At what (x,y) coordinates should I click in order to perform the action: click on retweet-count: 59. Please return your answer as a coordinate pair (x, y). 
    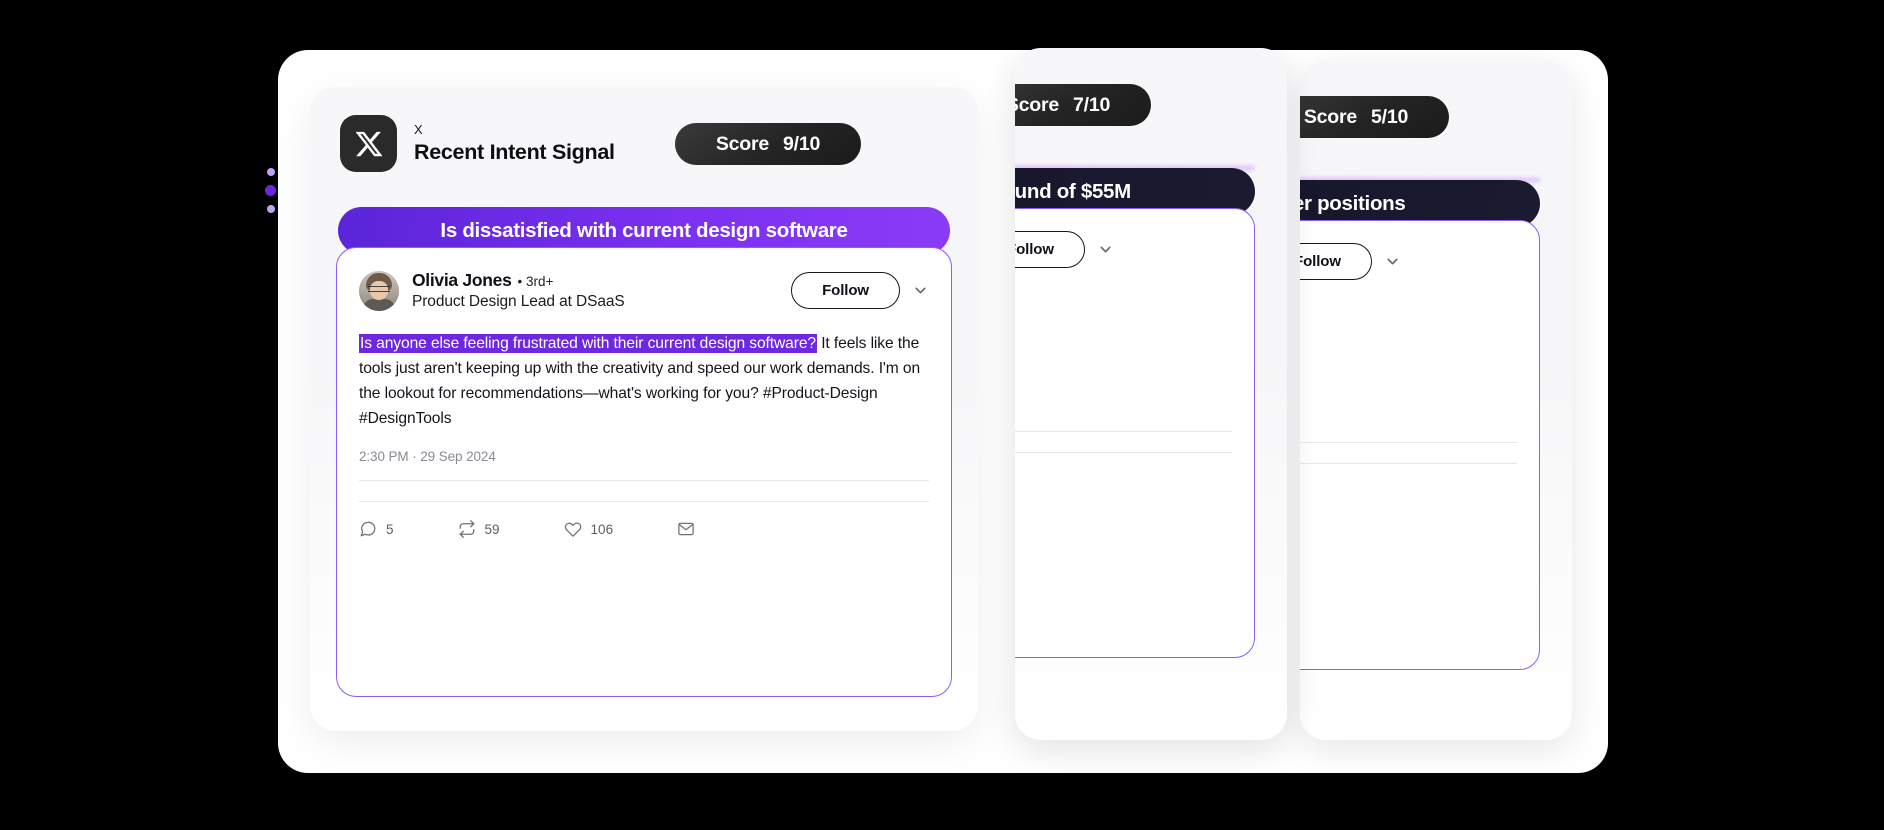
    Looking at the image, I should click on (492, 529).